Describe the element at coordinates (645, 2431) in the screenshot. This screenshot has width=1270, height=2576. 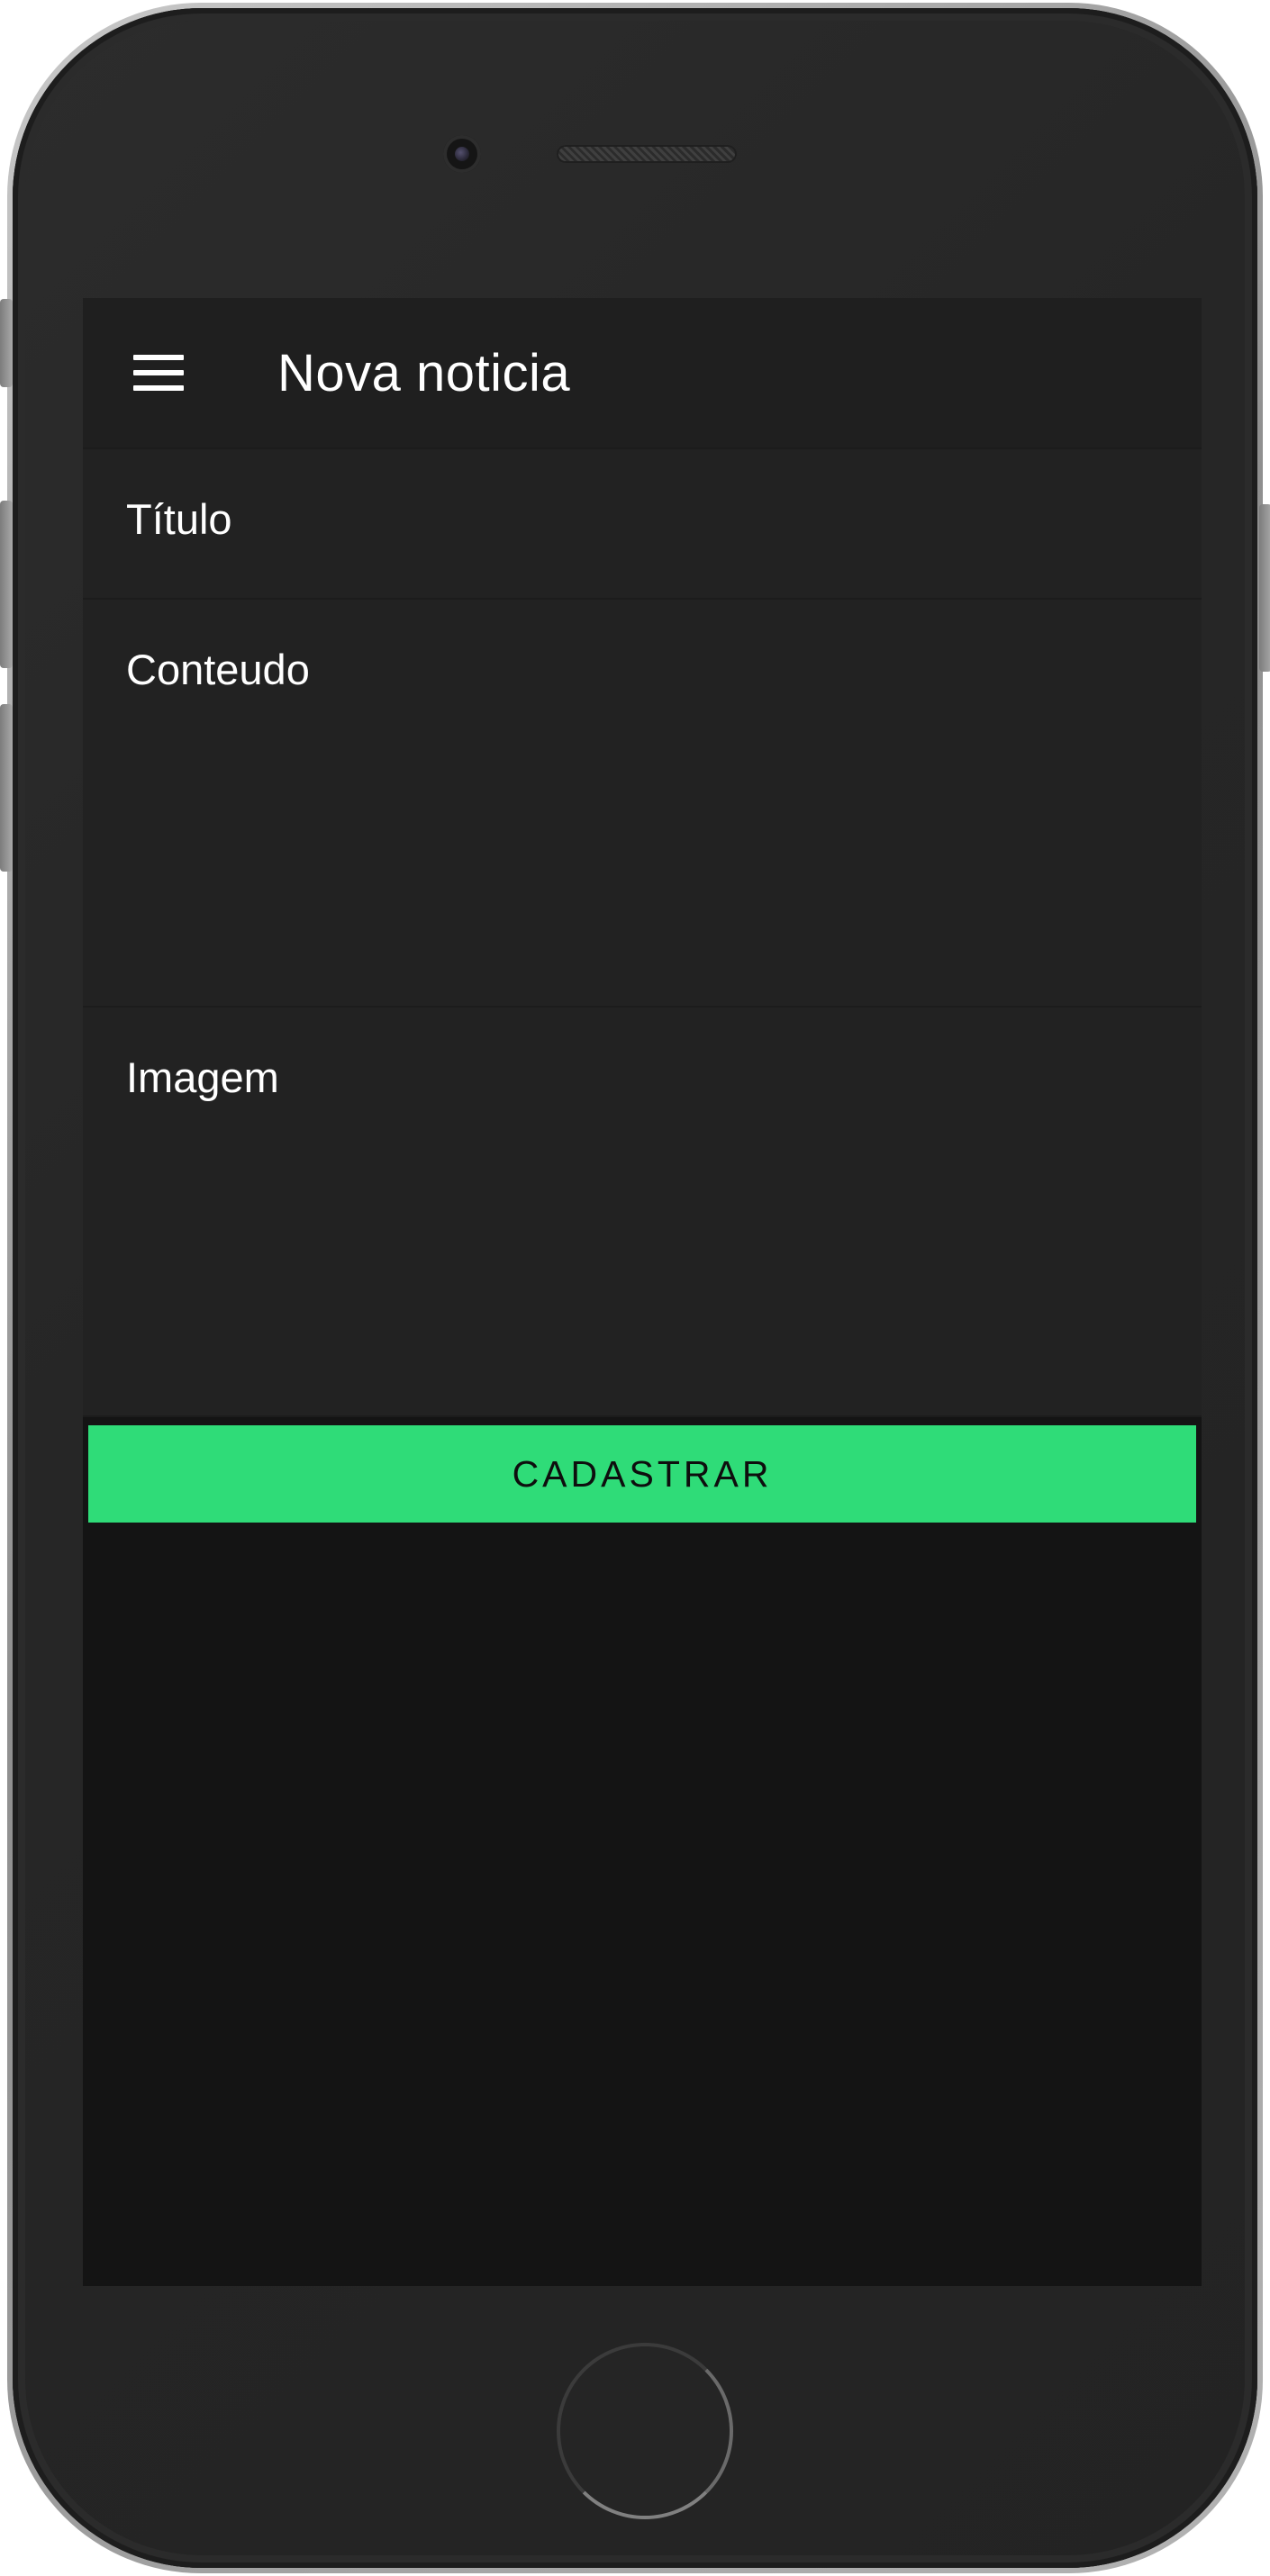
I see `home-button` at that location.